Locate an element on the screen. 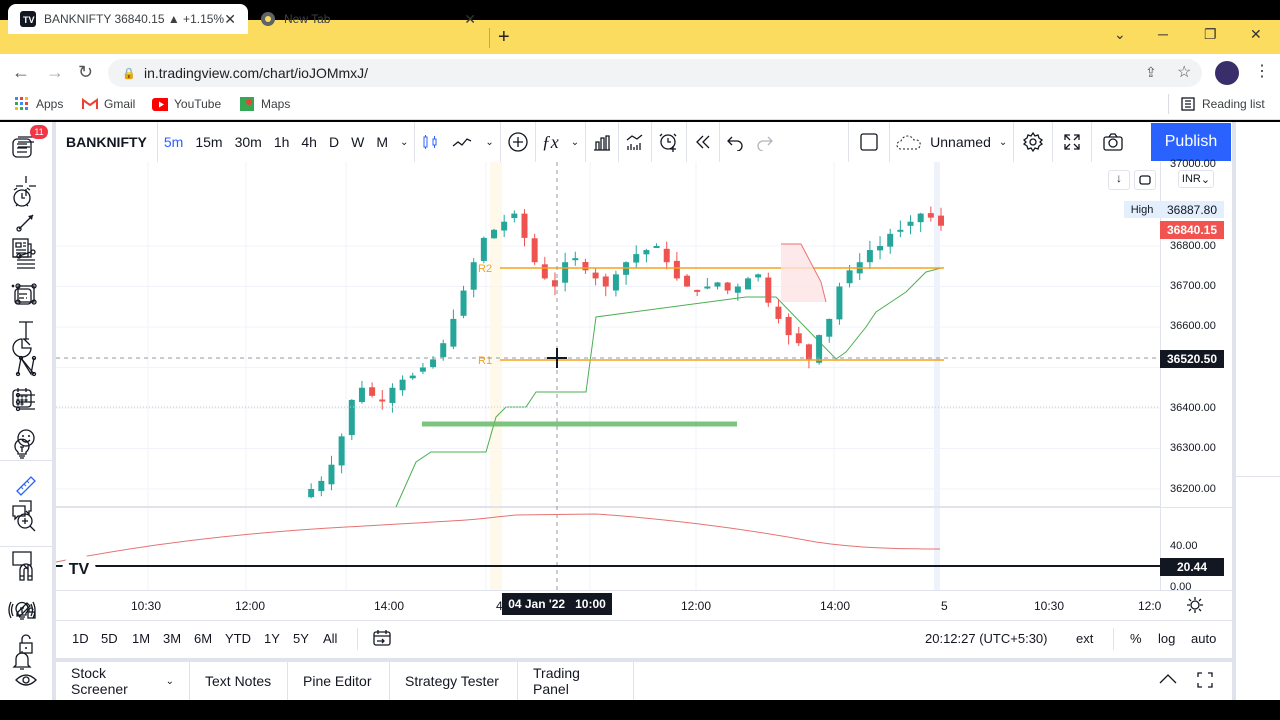 Image resolution: width=1280 pixels, height=720 pixels. interval-1h: 1h is located at coordinates (282, 142).